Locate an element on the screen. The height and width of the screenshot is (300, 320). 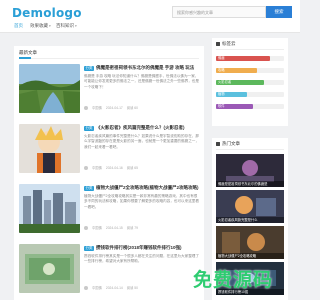
nav-item-home: 首页 is located at coordinates (18, 26).